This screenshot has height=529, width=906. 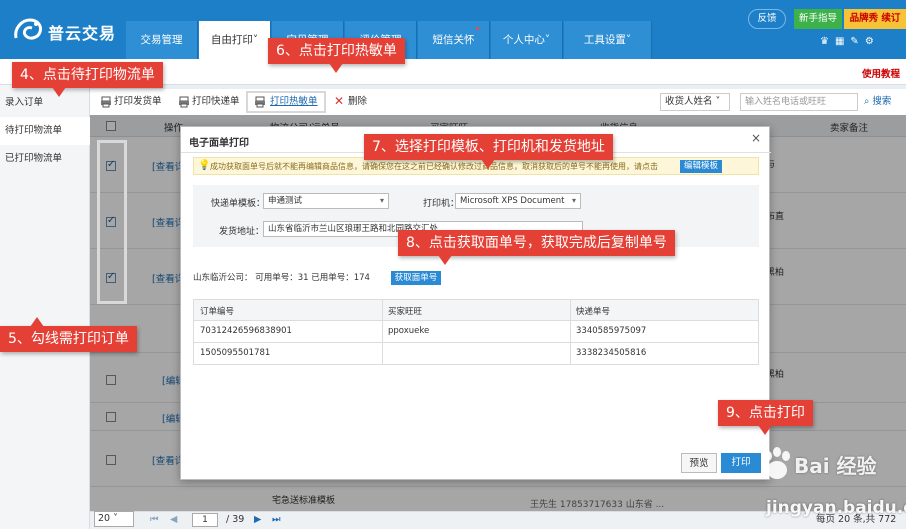 I want to click on crown-icon: ♛, so click(x=824, y=43).